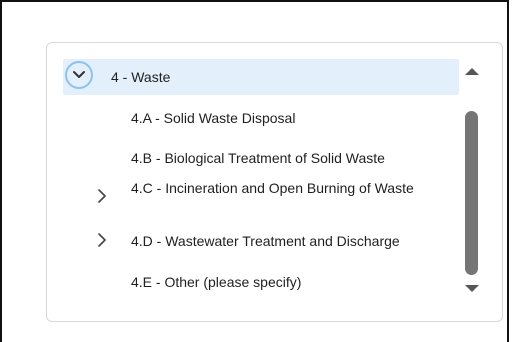  I want to click on tree-node-4d: 4.D - Wastewater Treatment and Discharge, so click(291, 241).